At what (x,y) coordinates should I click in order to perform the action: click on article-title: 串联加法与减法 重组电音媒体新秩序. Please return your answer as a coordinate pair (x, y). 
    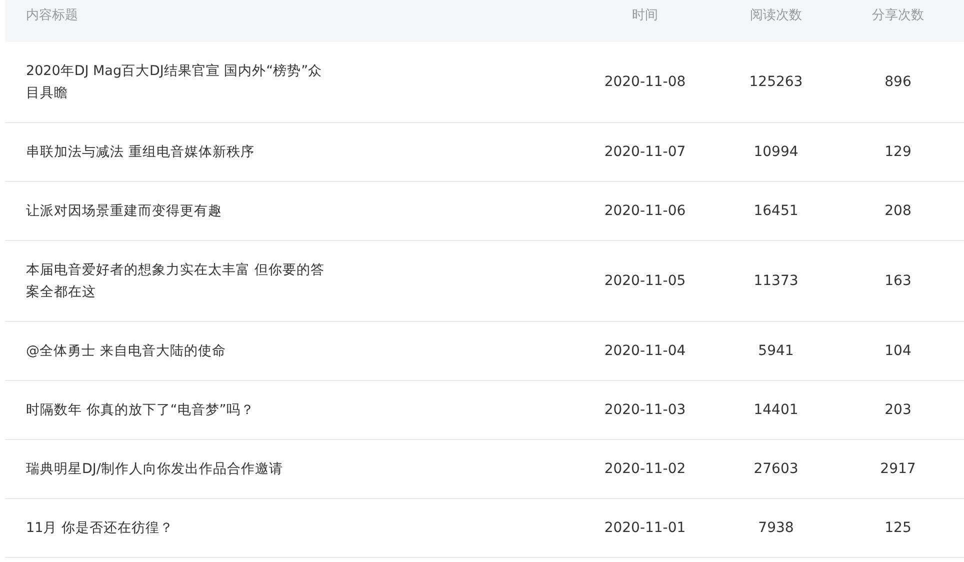
    Looking at the image, I should click on (140, 152).